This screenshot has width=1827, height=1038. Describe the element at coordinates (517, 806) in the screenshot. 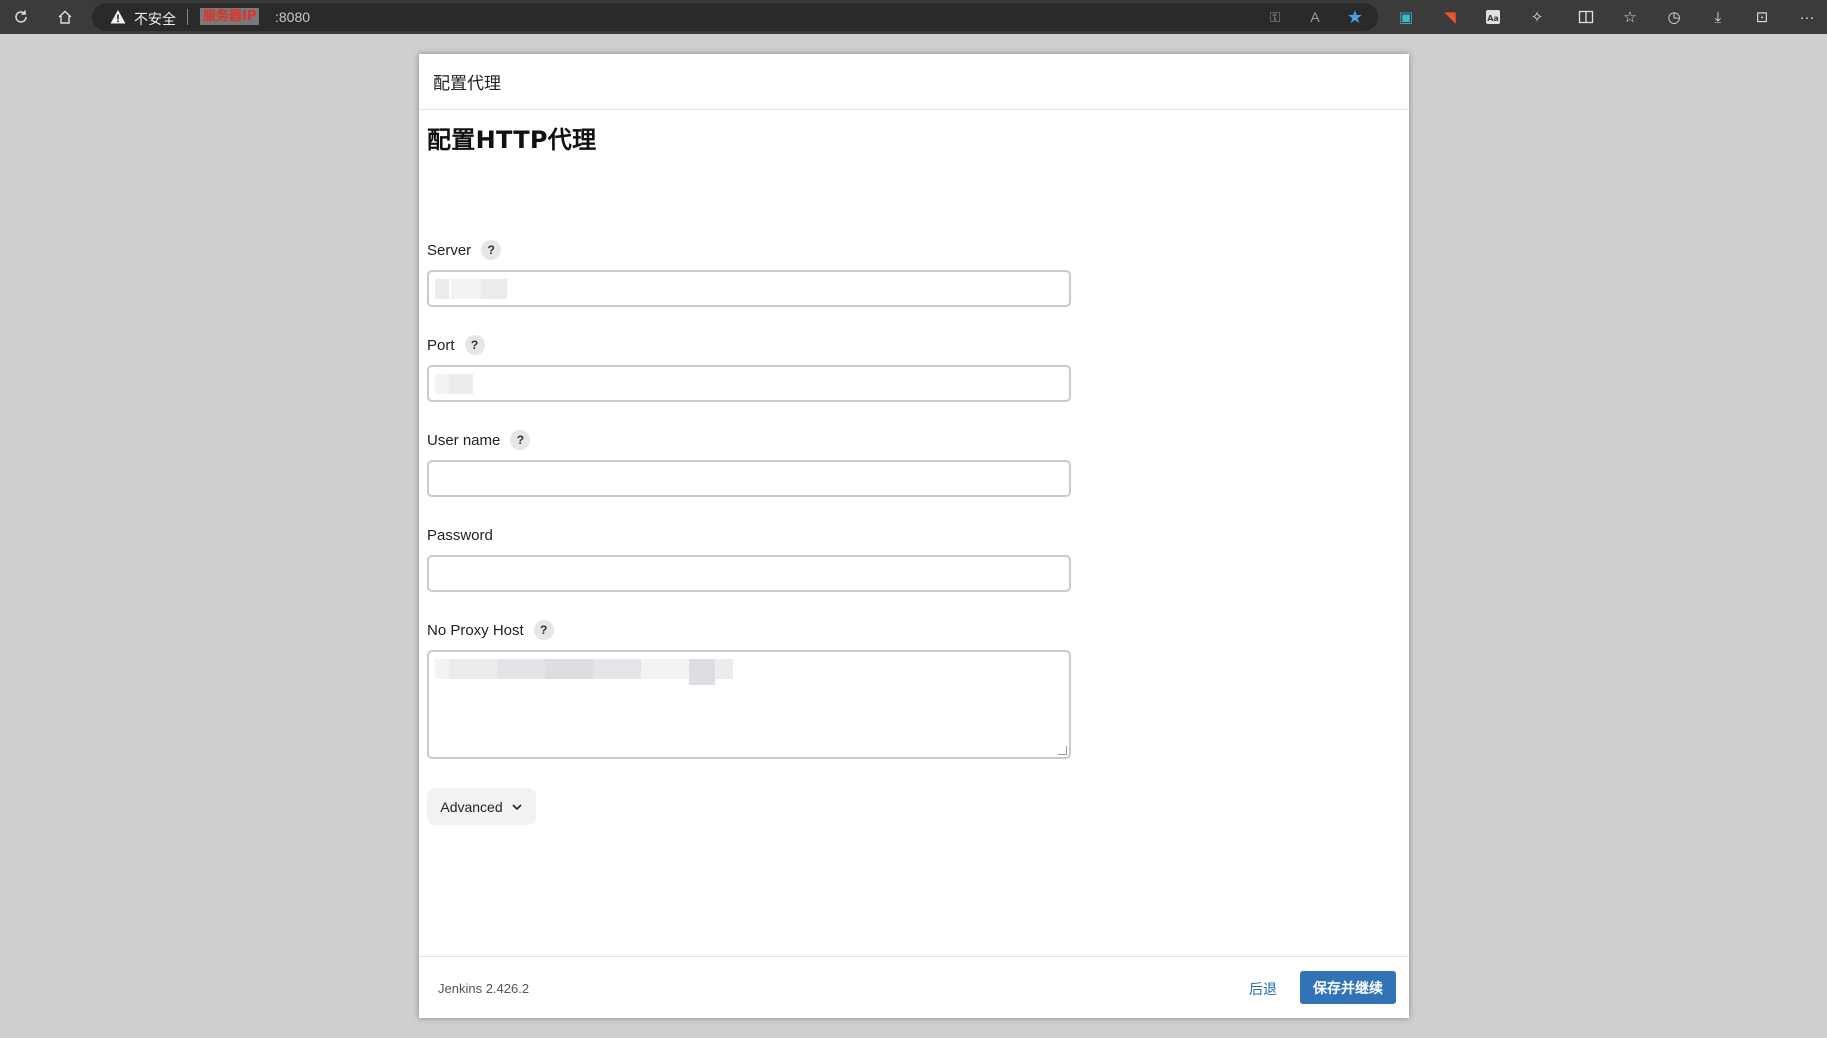

I see `chevron-down-icon` at that location.